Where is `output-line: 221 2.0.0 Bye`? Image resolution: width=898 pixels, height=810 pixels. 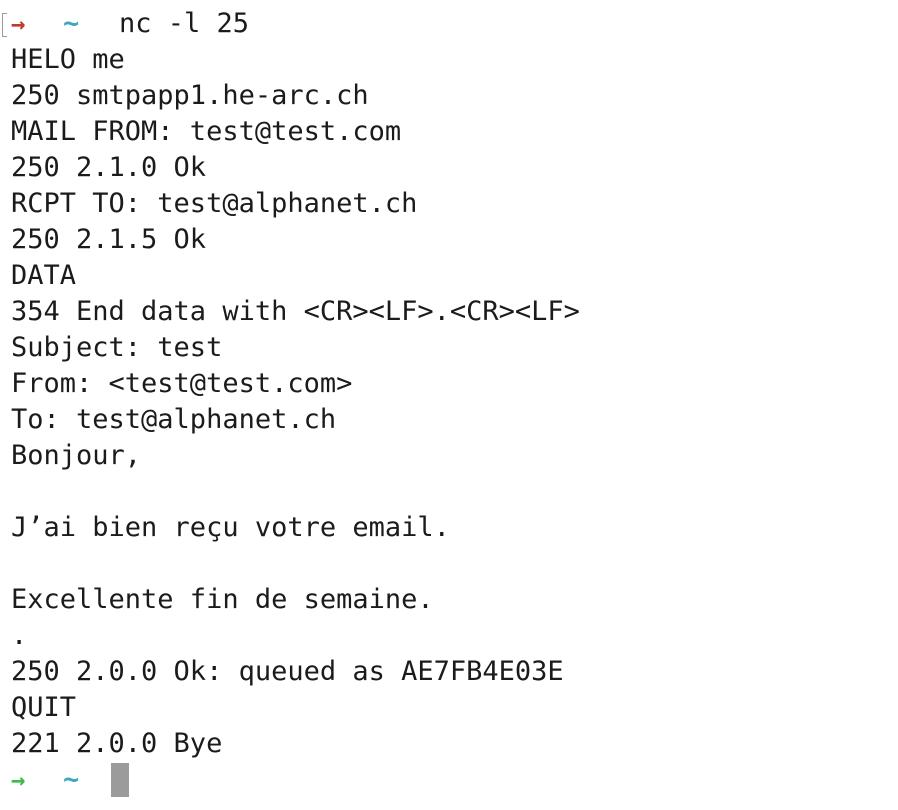
output-line: 221 2.0.0 Bye is located at coordinates (117, 743).